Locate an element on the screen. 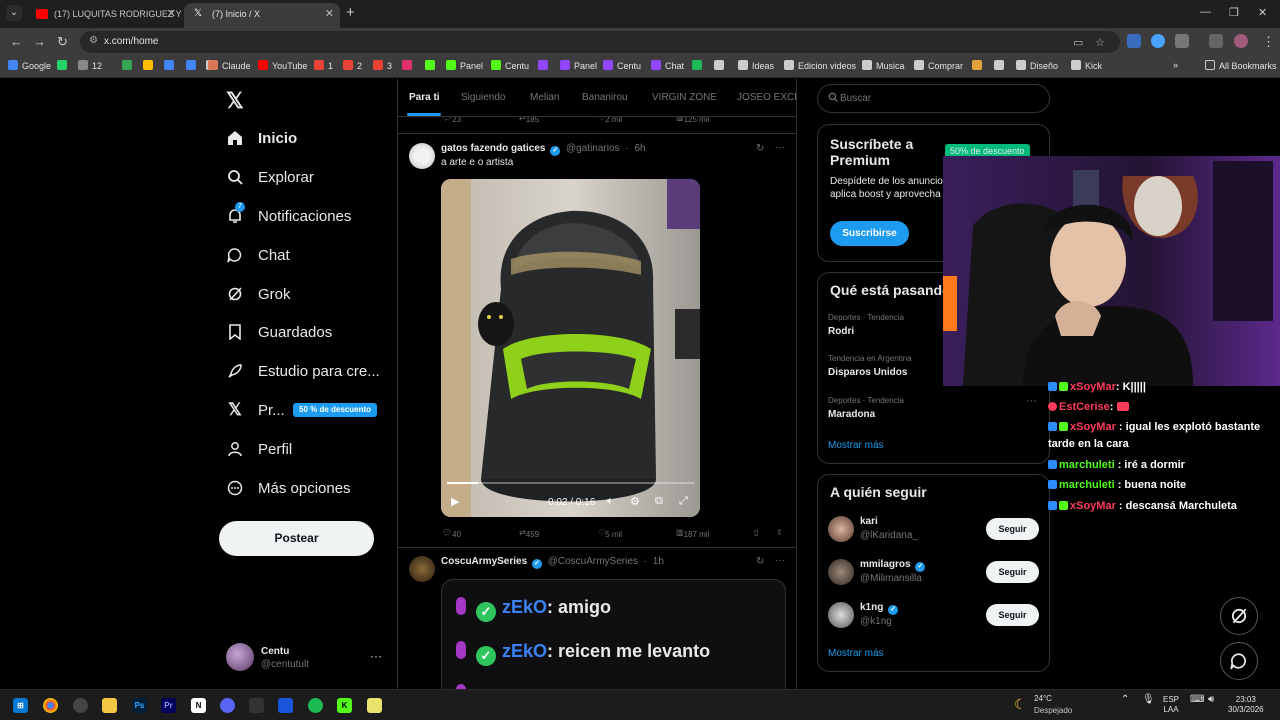 The height and width of the screenshot is (720, 1280). bookmark-item: Centu is located at coordinates (510, 65).